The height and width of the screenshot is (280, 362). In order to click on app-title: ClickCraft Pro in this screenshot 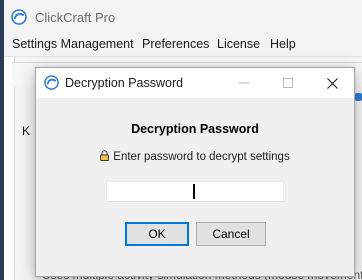, I will do `click(75, 17)`.